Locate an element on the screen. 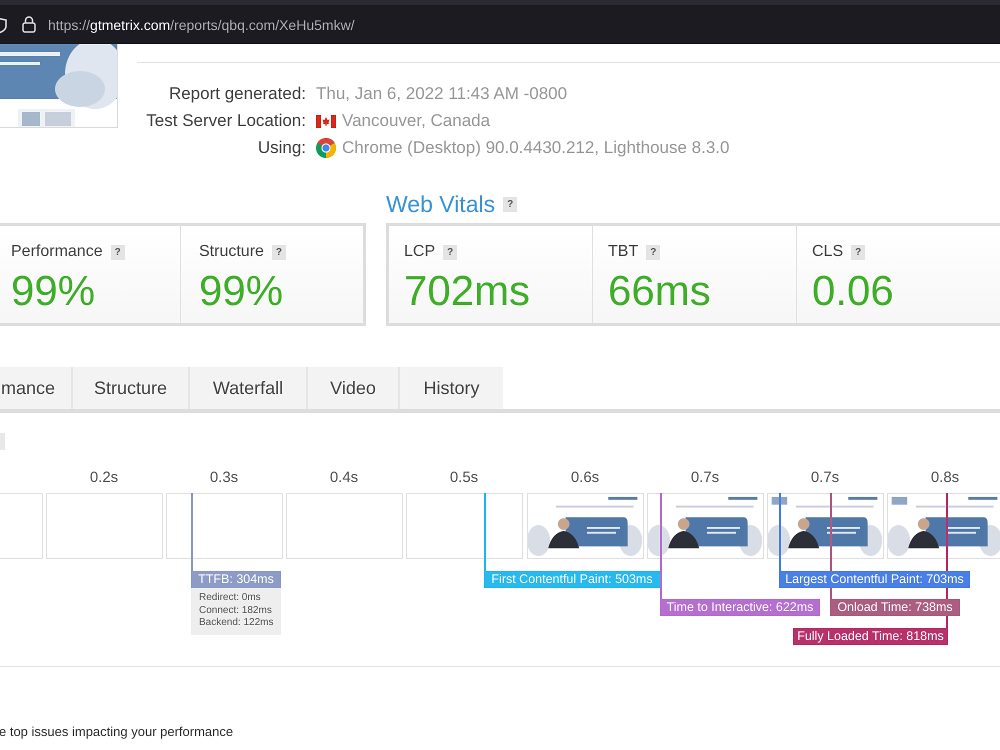 The image size is (1000, 750). info-label: Report generated: is located at coordinates (237, 94).